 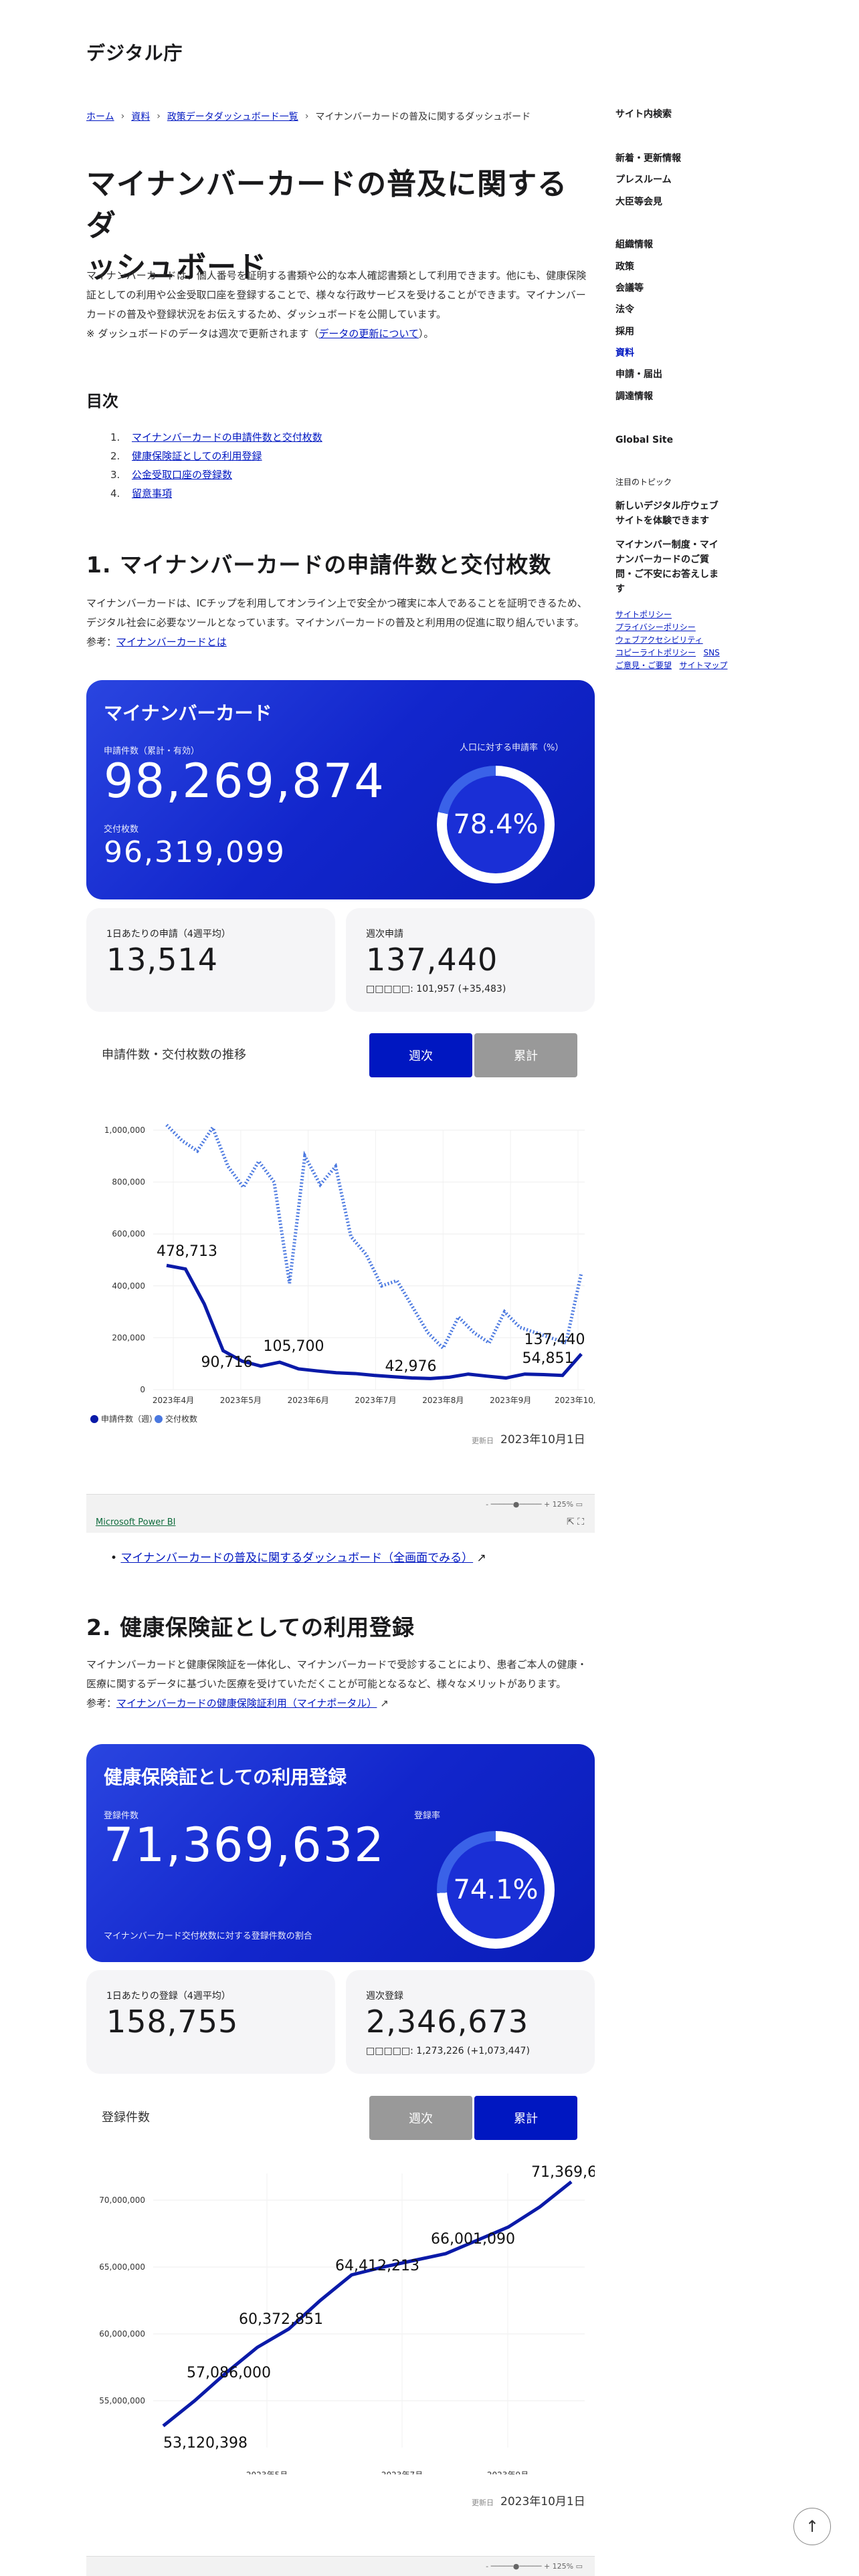 I want to click on chart2-title: 登録件数, so click(x=126, y=2118).